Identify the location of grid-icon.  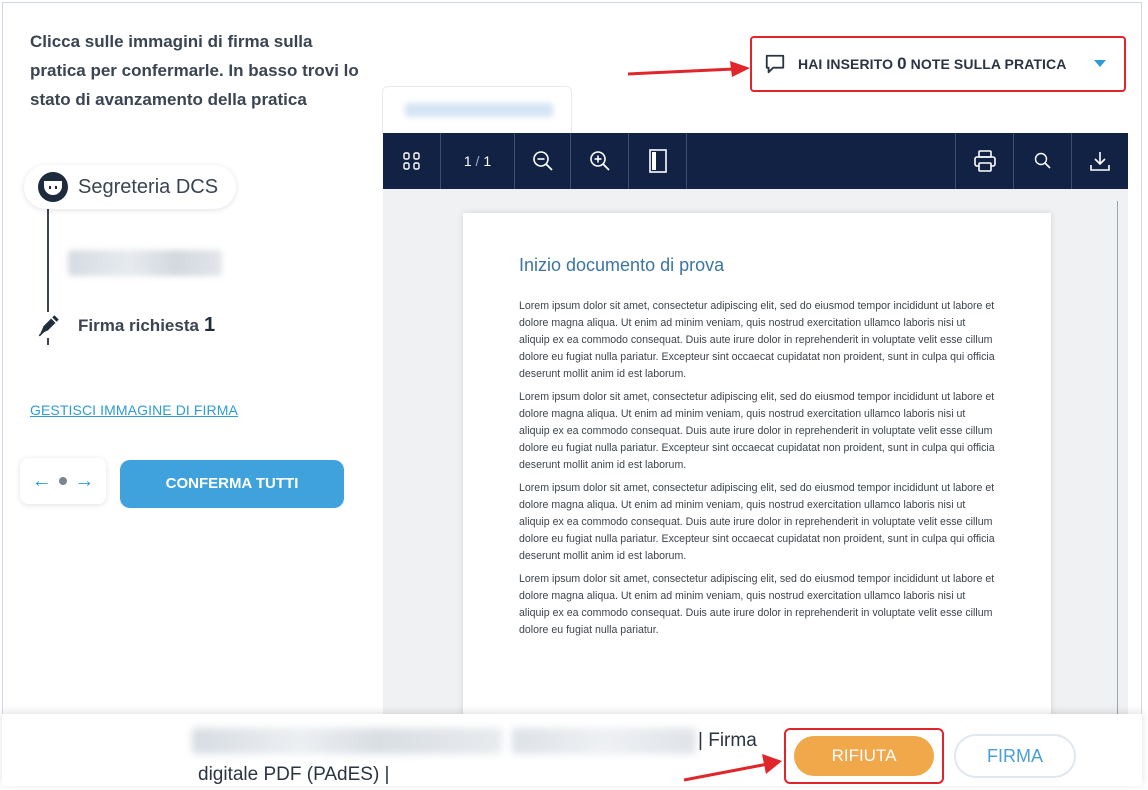
(411, 161).